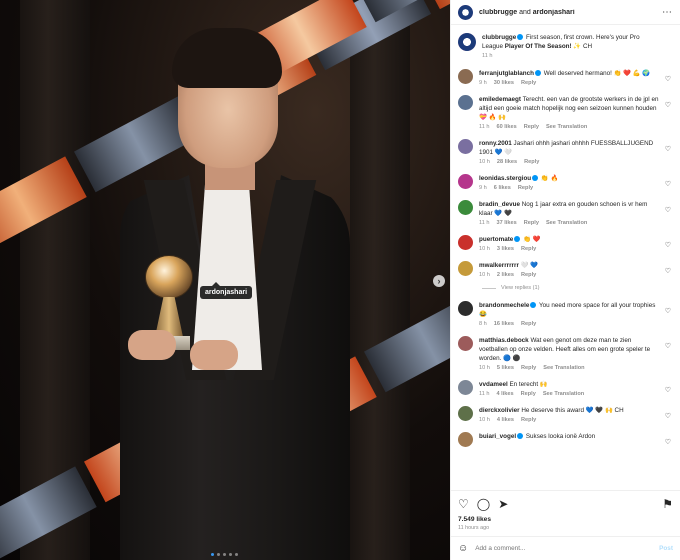 This screenshot has height=560, width=680. I want to click on comment-username: mwalkerrrrrrr, so click(499, 265).